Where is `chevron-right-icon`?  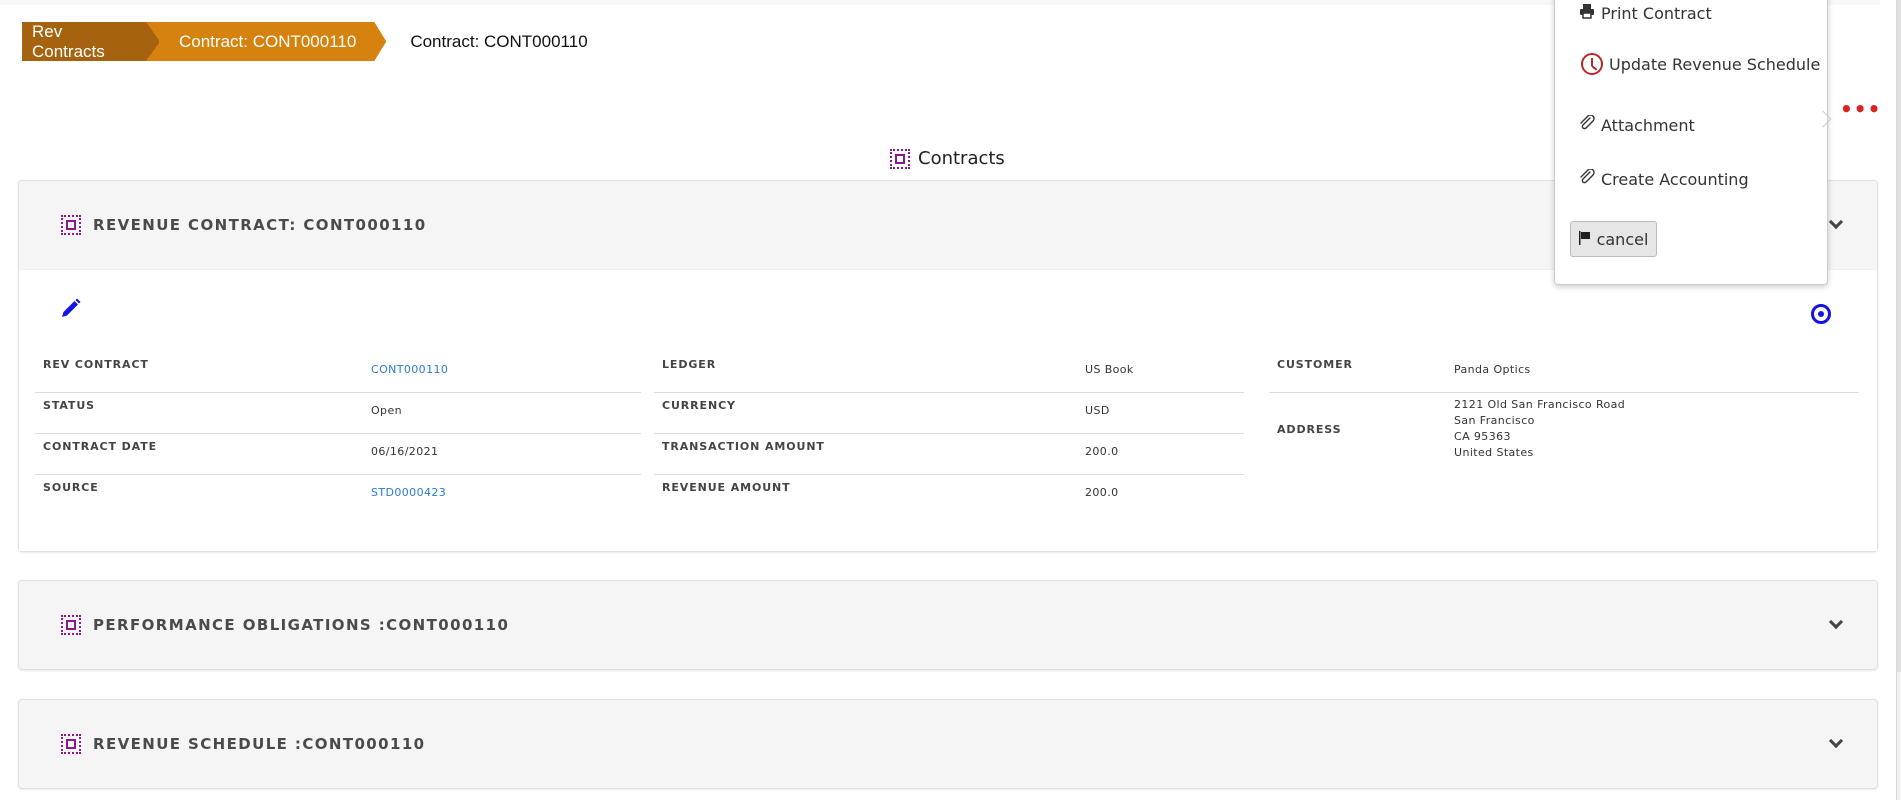
chevron-right-icon is located at coordinates (1823, 119).